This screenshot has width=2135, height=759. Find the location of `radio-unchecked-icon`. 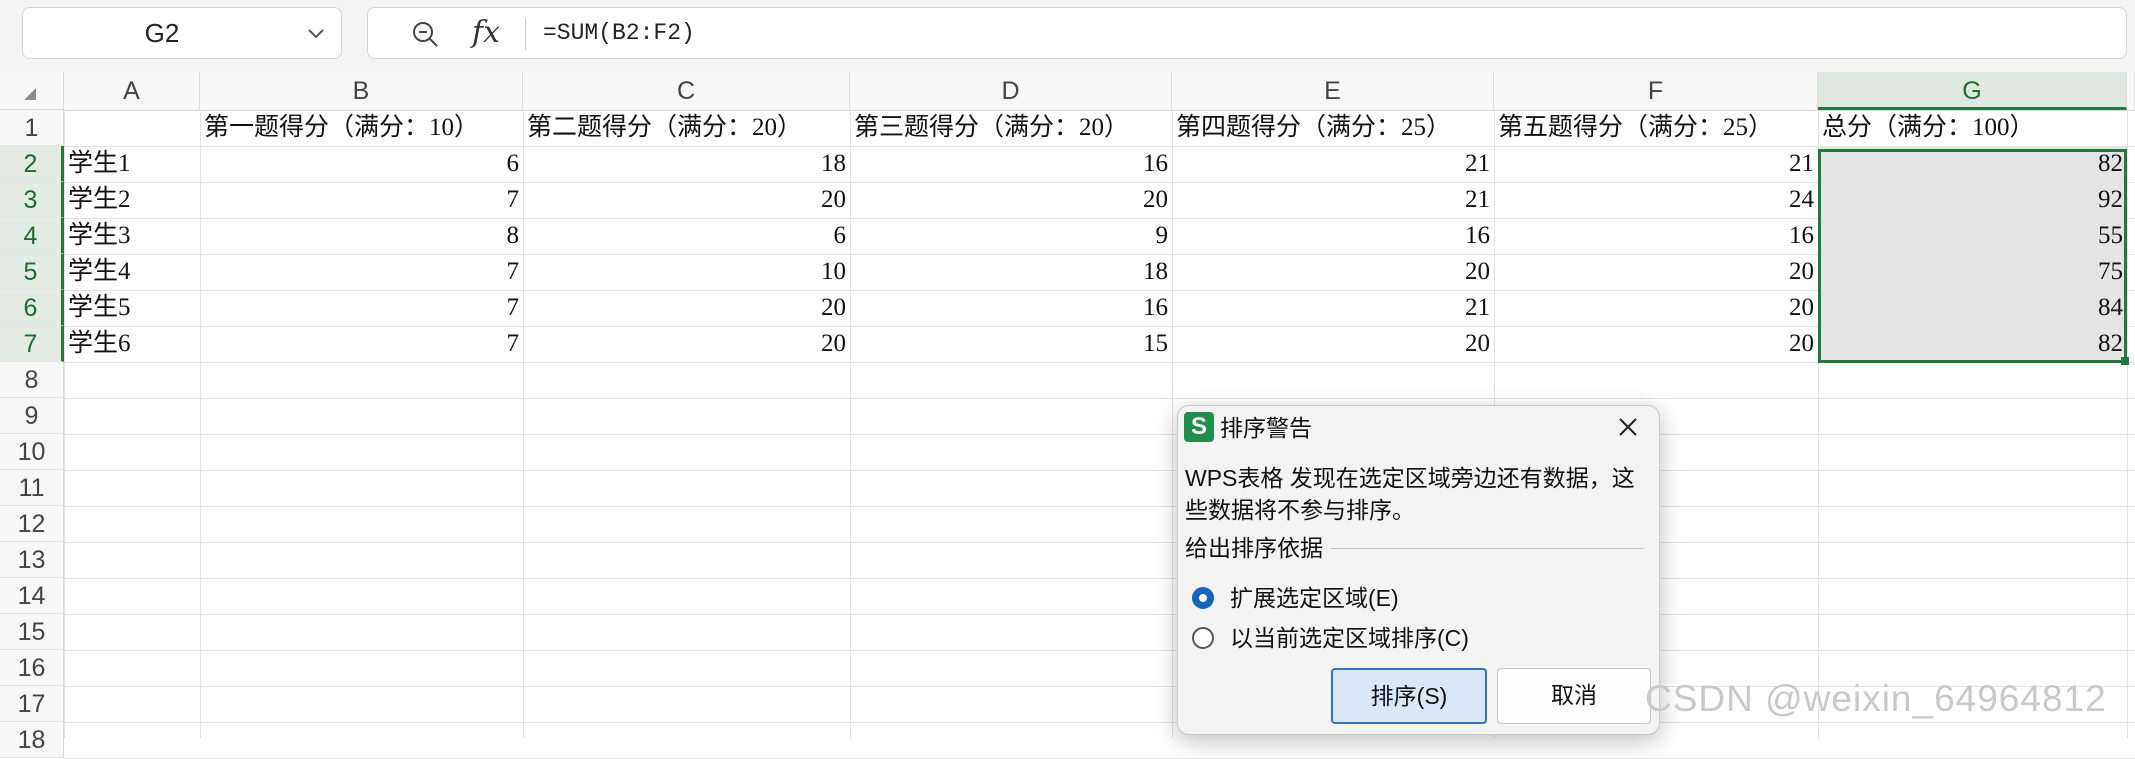

radio-unchecked-icon is located at coordinates (1203, 638).